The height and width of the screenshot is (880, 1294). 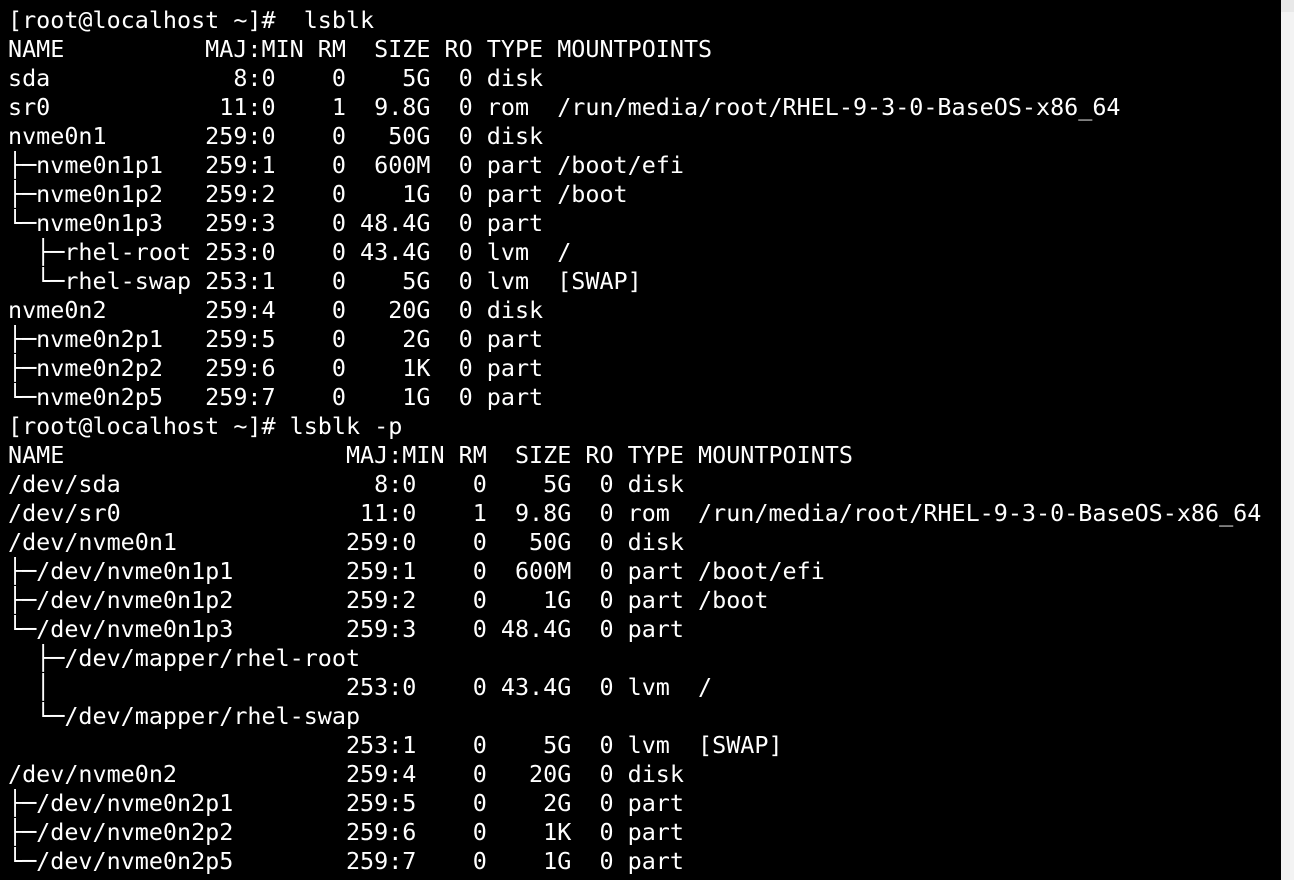 What do you see at coordinates (395, 745) in the screenshot?
I see `output-line: 253:1 0 5G 0 lvm [SWAP]` at bounding box center [395, 745].